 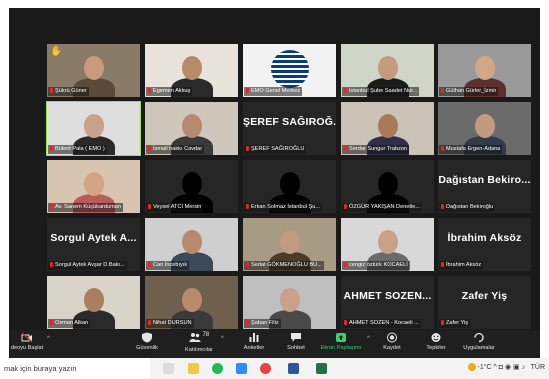 I want to click on participant-display-name: Zafer Yiş, so click(x=484, y=296).